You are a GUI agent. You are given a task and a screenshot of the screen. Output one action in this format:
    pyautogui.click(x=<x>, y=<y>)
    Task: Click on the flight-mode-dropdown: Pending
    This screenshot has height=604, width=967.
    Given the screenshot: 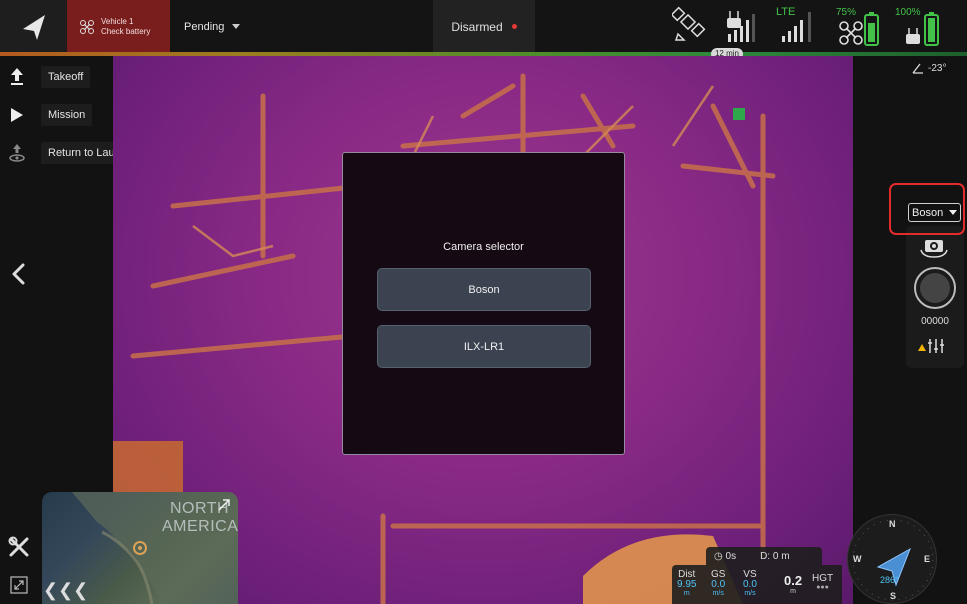 What is the action you would take?
    pyautogui.click(x=213, y=26)
    